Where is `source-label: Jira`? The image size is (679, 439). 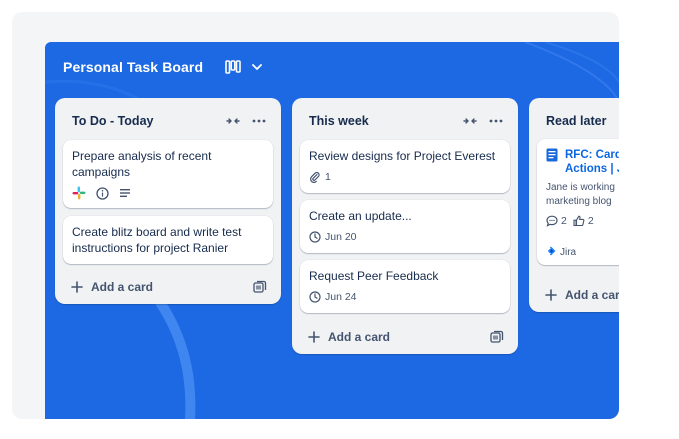
source-label: Jira is located at coordinates (568, 252).